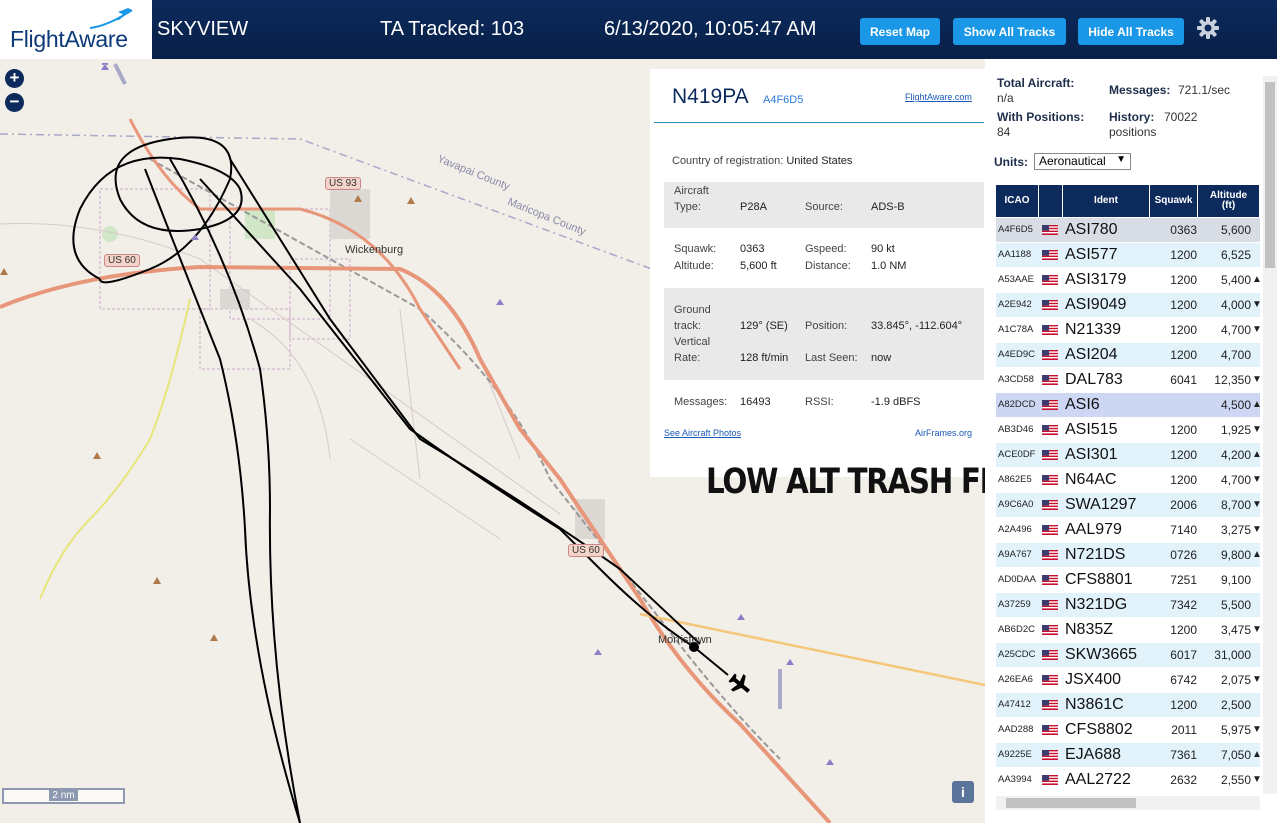 This screenshot has height=823, width=1277. Describe the element at coordinates (1051, 201) in the screenshot. I see `column-header-flag` at that location.